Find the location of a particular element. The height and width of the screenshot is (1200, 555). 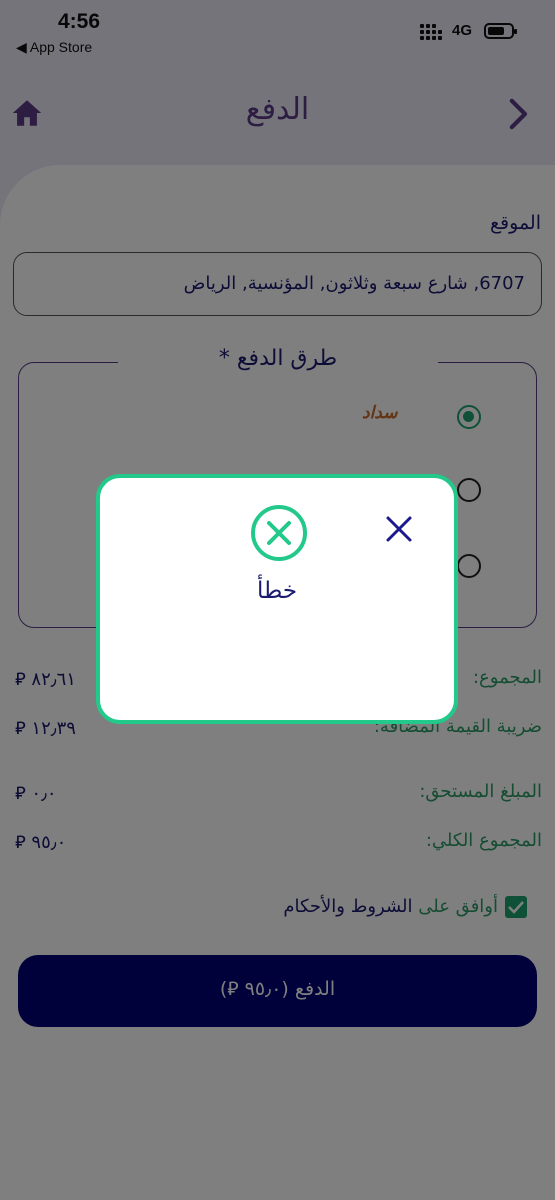

error-x-circle-icon is located at coordinates (279, 533).